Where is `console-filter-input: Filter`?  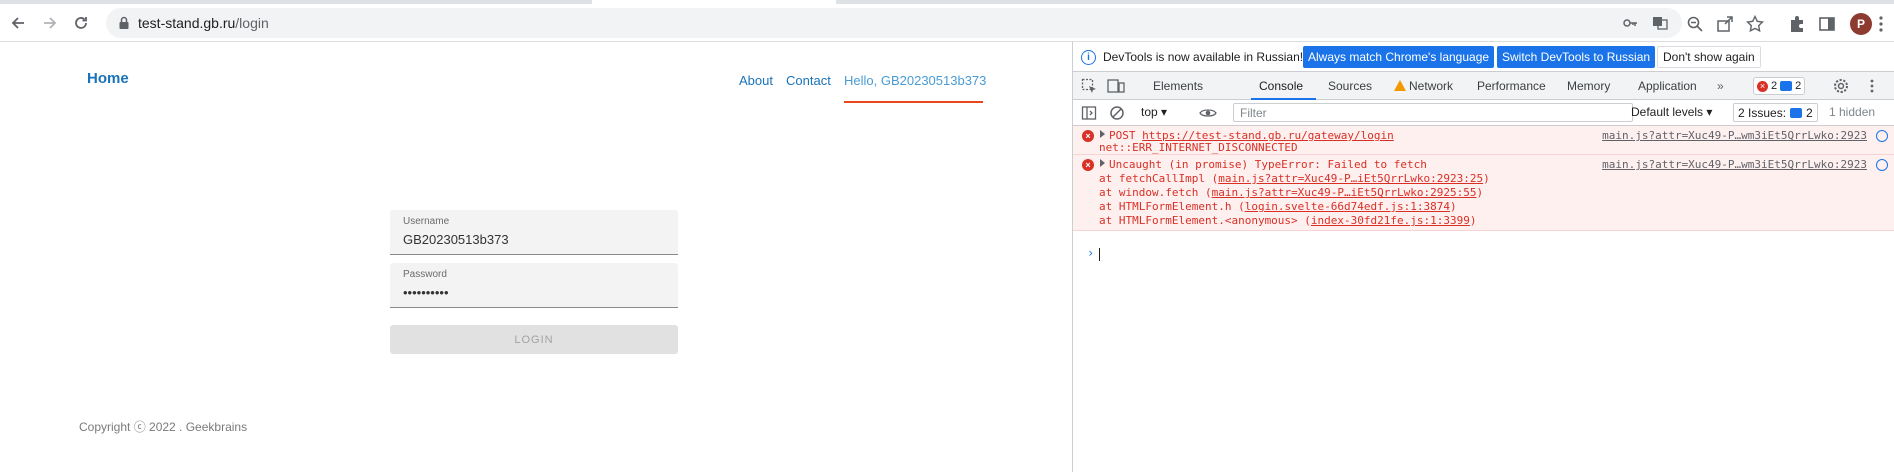
console-filter-input: Filter is located at coordinates (1433, 112).